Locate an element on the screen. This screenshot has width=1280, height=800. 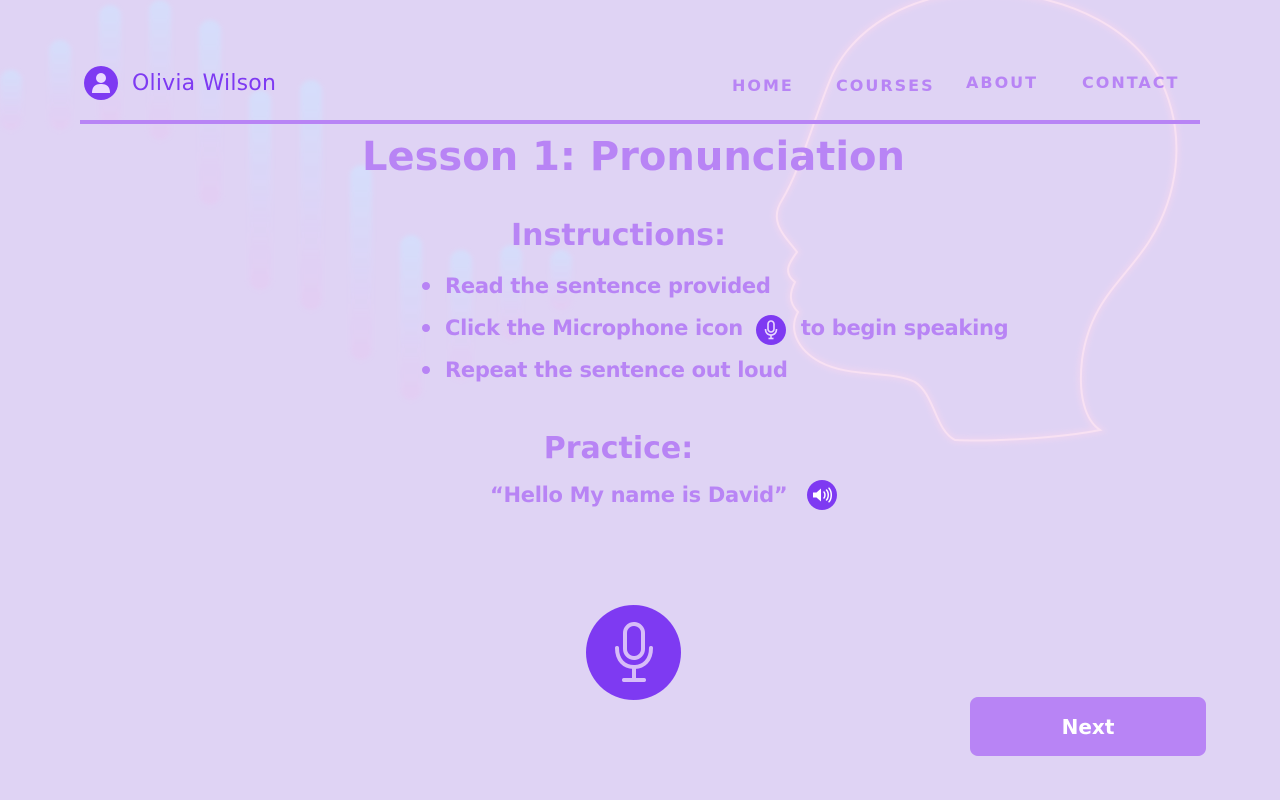
nav-home: HOME is located at coordinates (763, 85).